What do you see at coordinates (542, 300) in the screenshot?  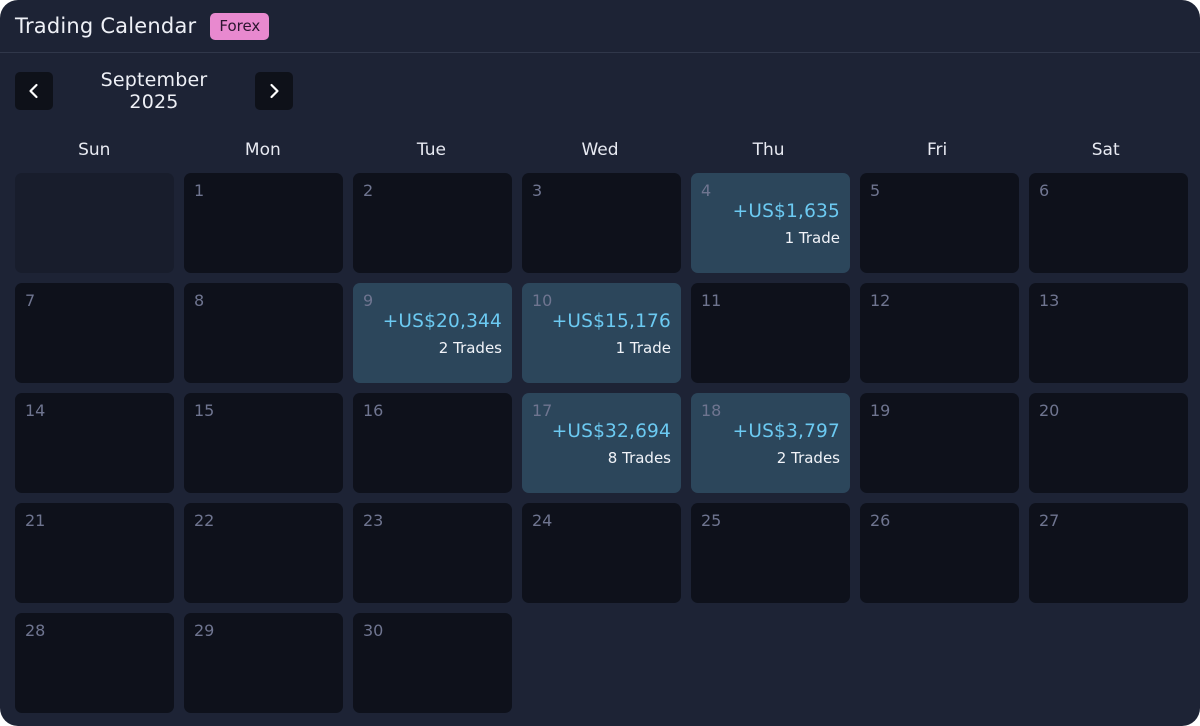 I see `day-number: 10` at bounding box center [542, 300].